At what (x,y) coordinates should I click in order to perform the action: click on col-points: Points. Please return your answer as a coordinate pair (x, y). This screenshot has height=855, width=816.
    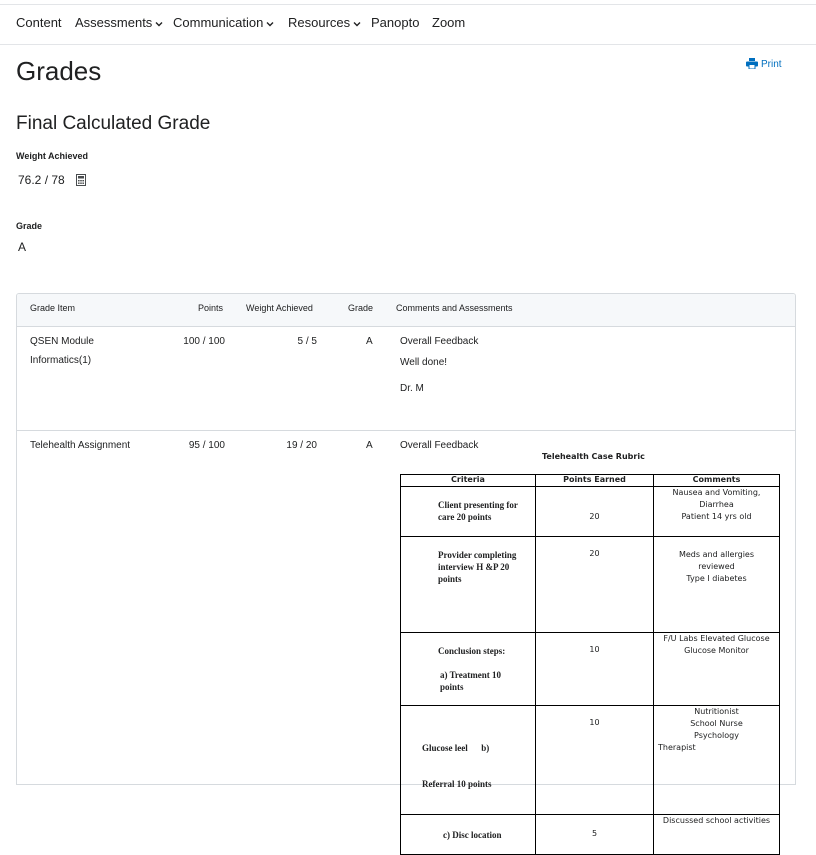
    Looking at the image, I should click on (211, 308).